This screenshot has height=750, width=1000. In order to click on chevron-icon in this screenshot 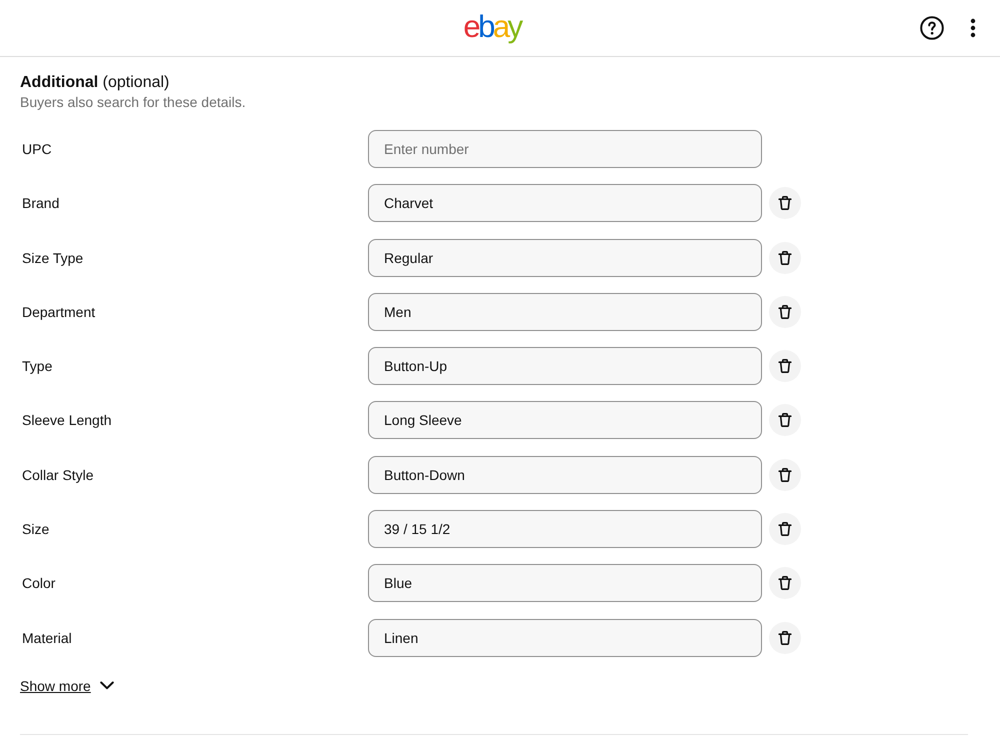, I will do `click(107, 685)`.